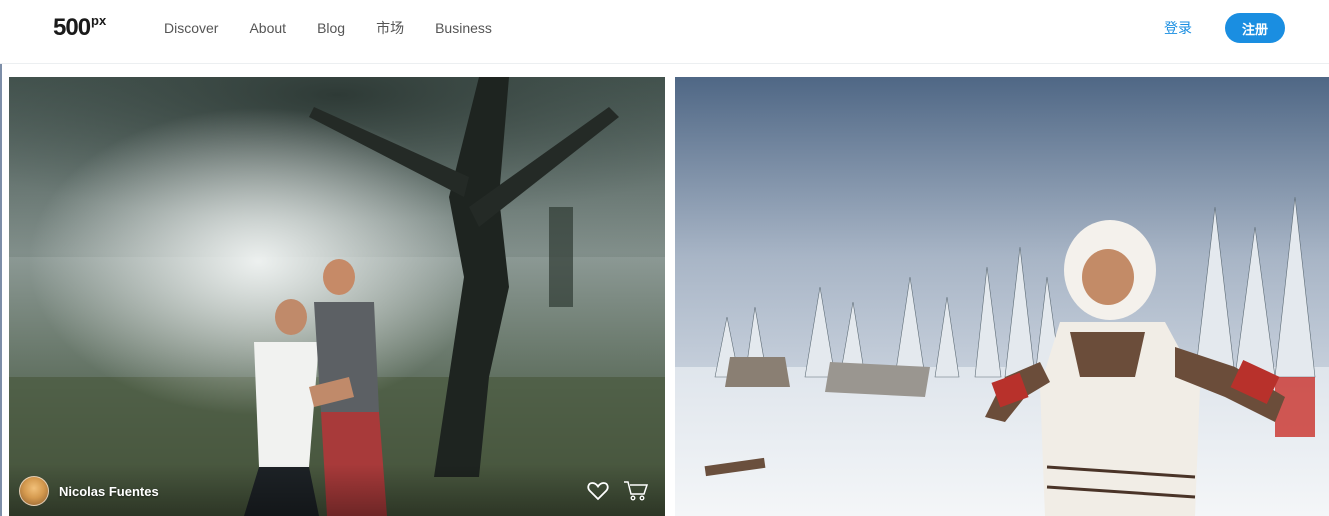 Image resolution: width=1329 pixels, height=516 pixels. I want to click on nav-about: About, so click(267, 28).